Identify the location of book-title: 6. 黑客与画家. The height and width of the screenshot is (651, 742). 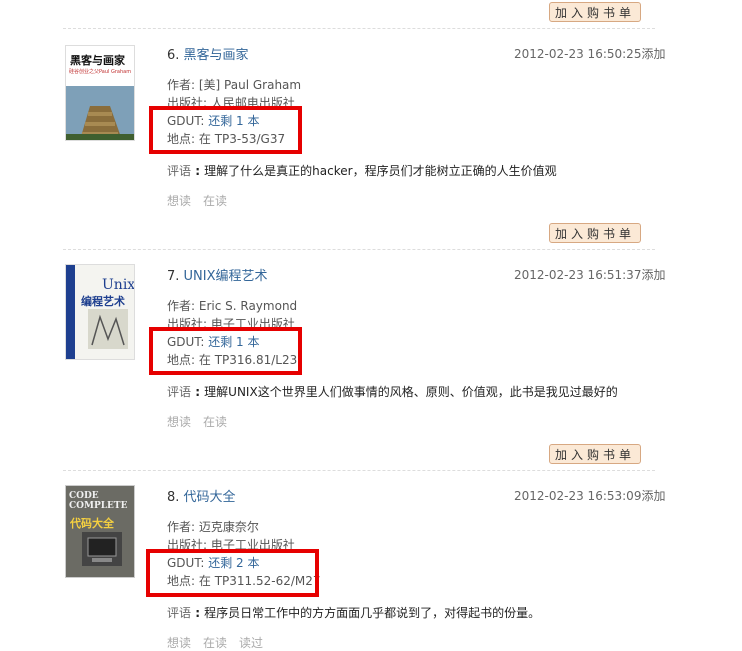
(208, 53).